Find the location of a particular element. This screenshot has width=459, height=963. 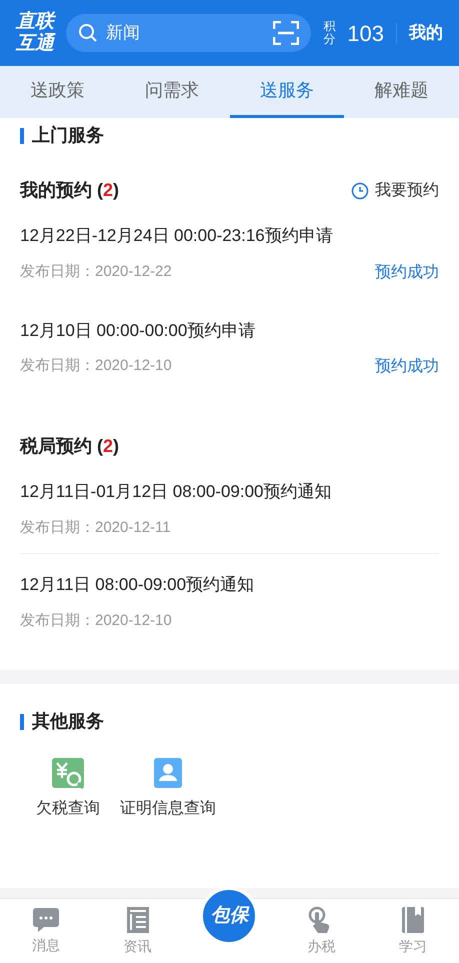

clock-icon is located at coordinates (360, 191).